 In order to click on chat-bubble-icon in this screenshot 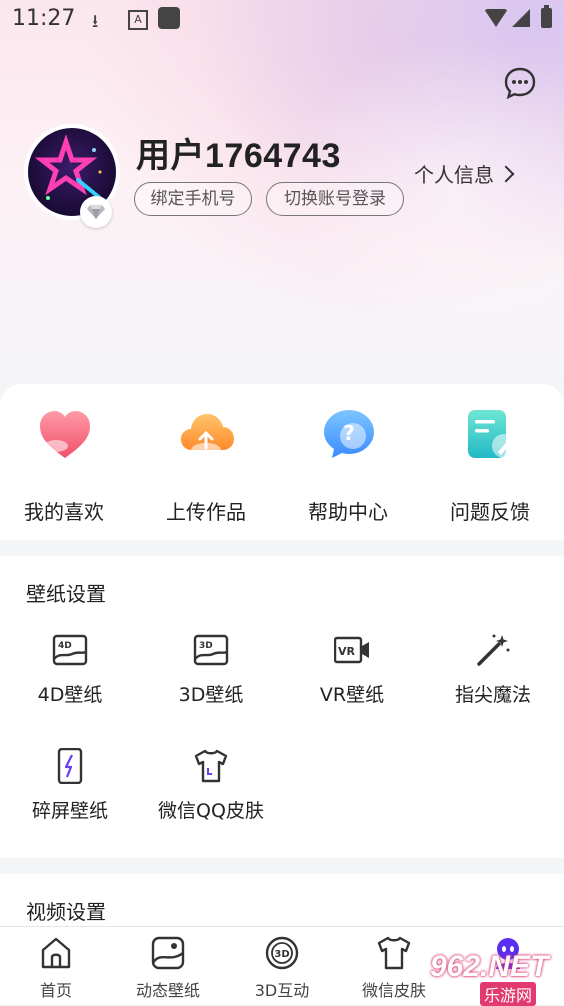, I will do `click(520, 83)`.